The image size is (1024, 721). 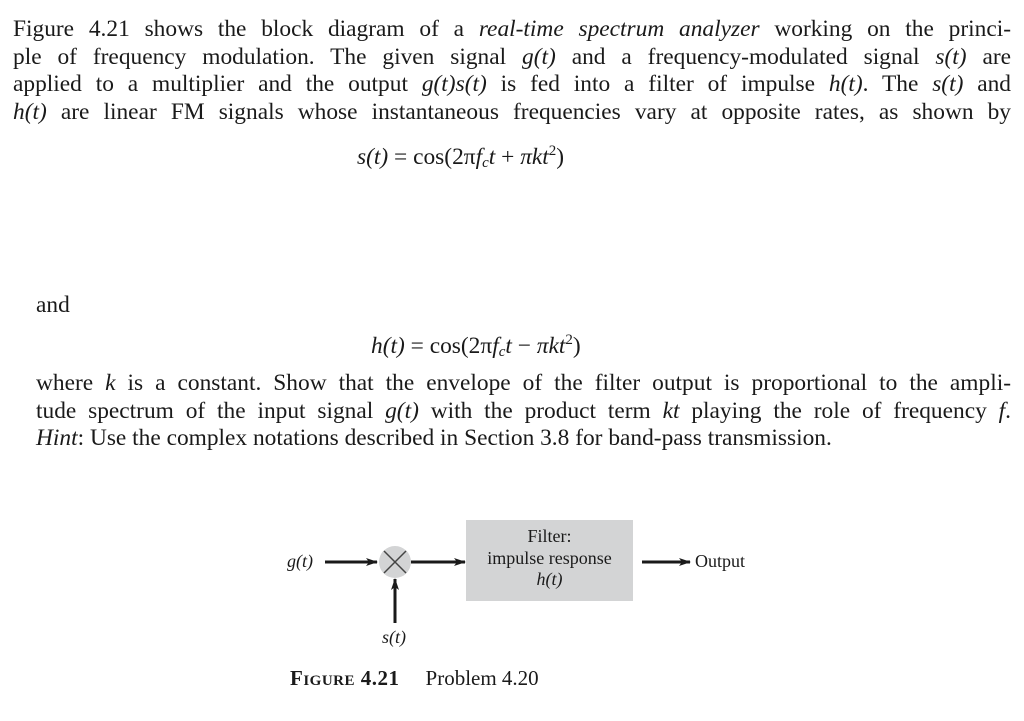 What do you see at coordinates (485, 163) in the screenshot?
I see `subscript: c` at bounding box center [485, 163].